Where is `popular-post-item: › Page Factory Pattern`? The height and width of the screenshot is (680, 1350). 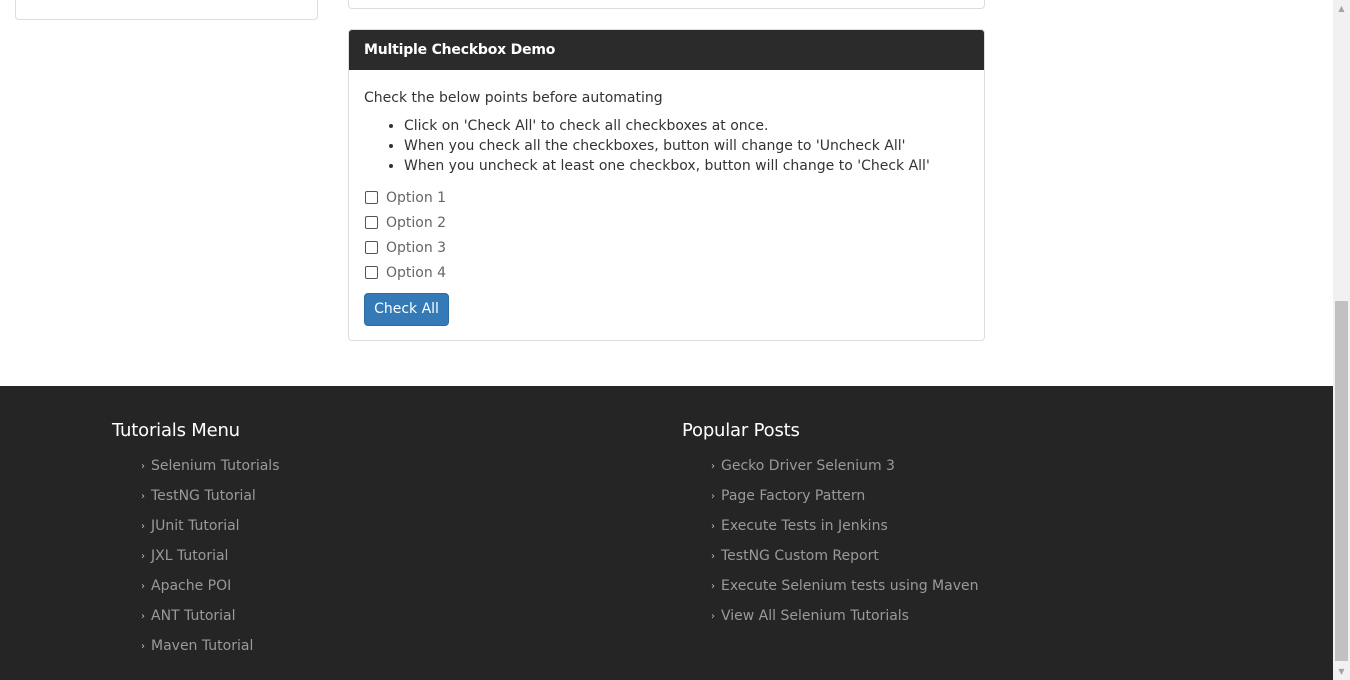 popular-post-item: › Page Factory Pattern is located at coordinates (845, 496).